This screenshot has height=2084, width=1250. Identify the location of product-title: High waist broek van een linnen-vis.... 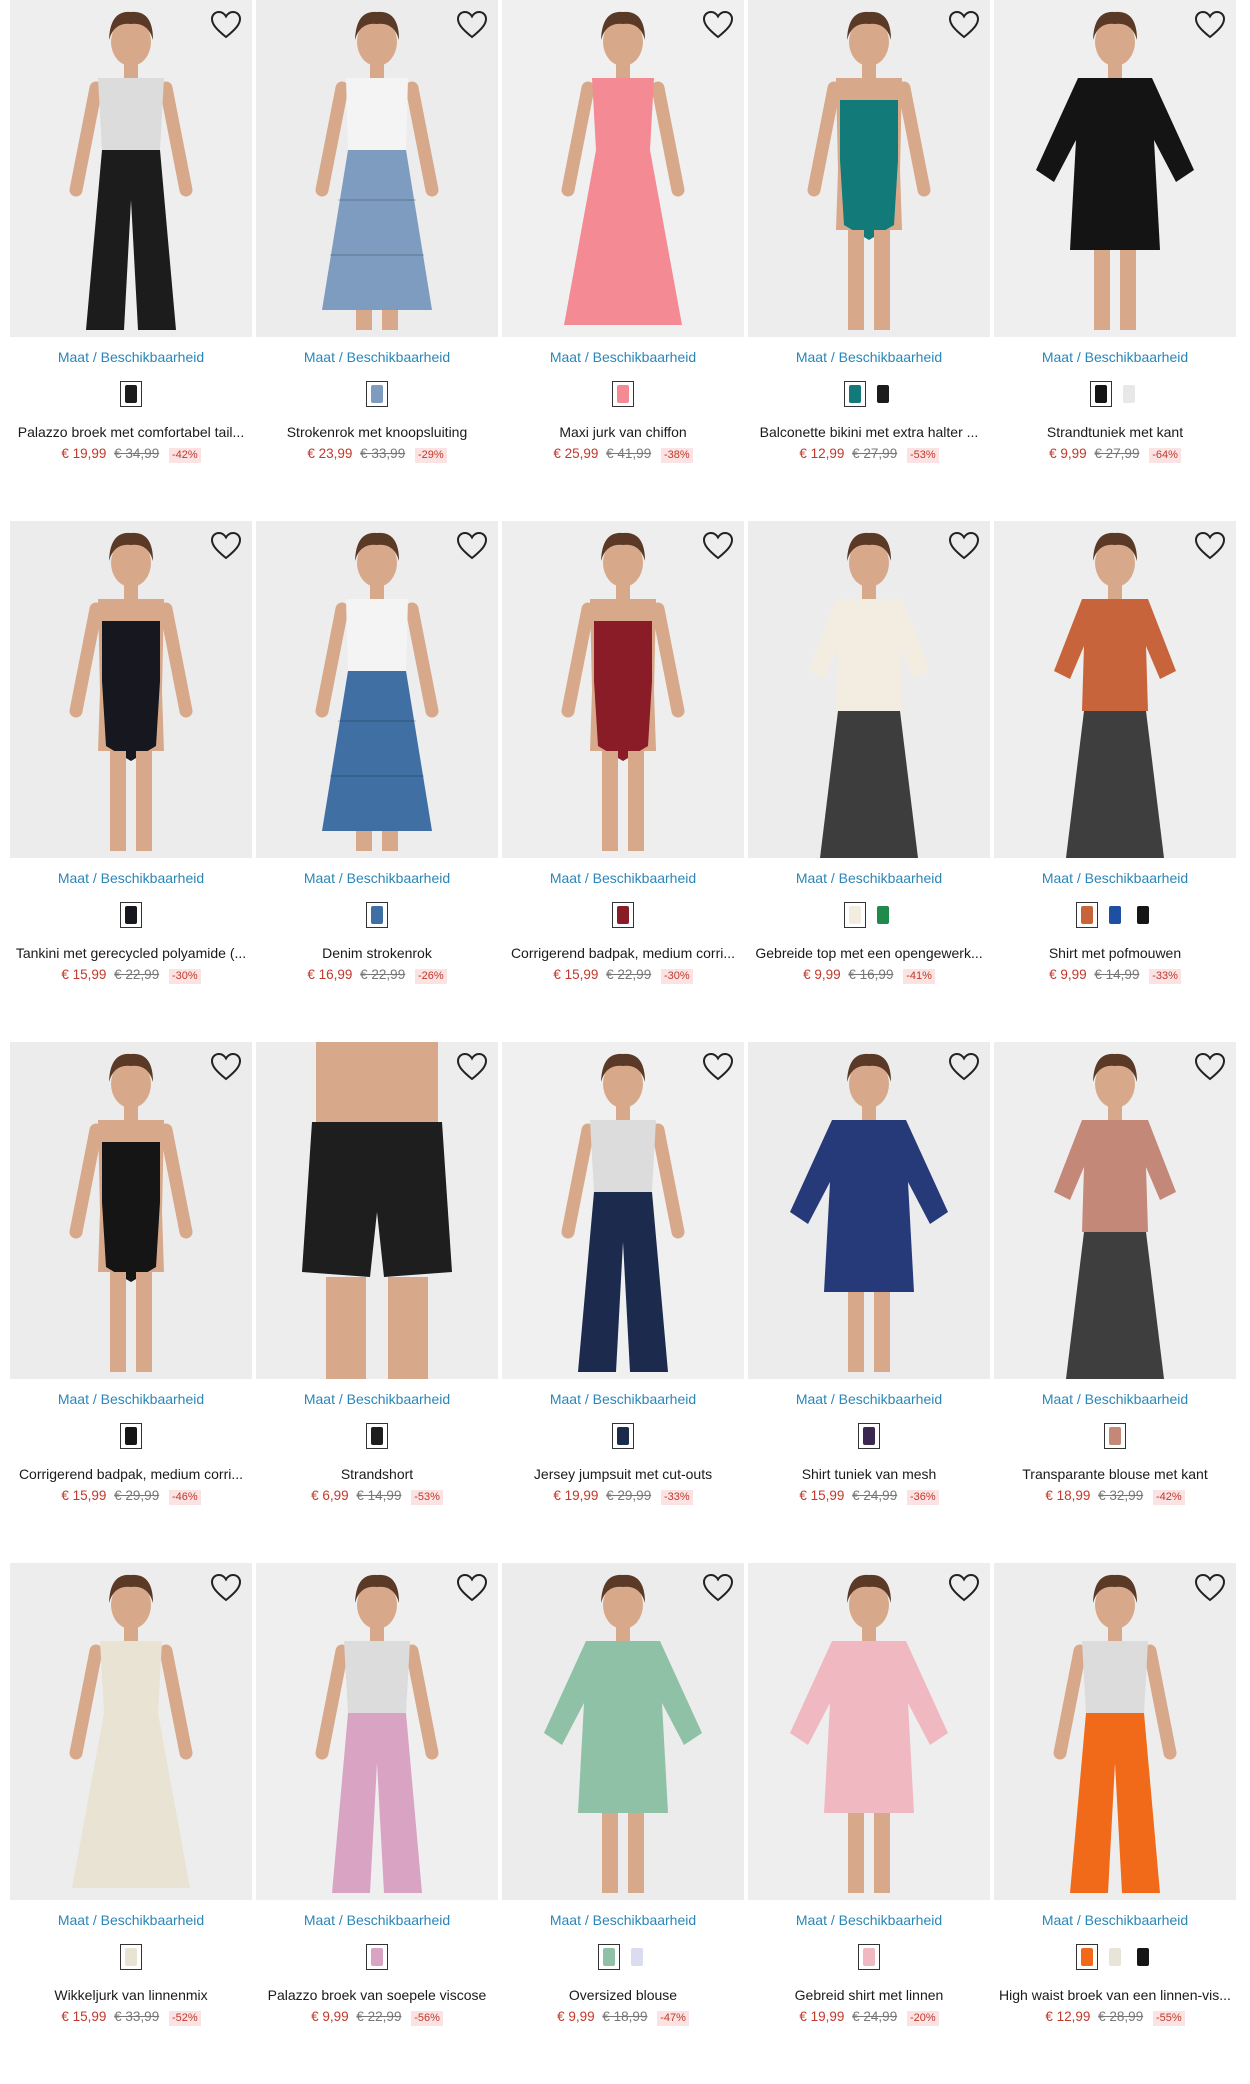
(1115, 1995).